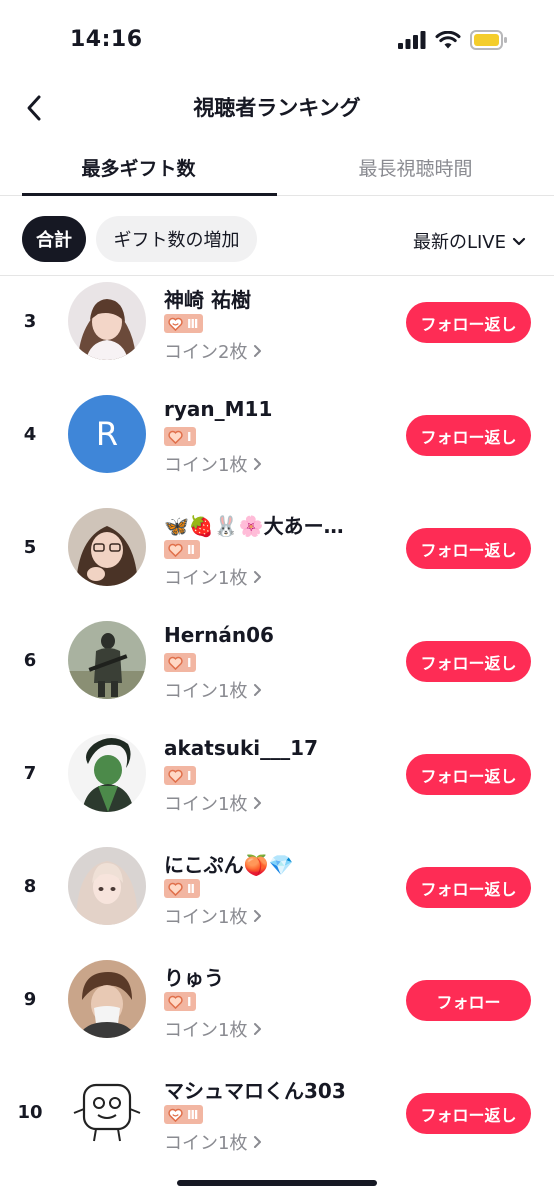 The height and width of the screenshot is (1200, 554). Describe the element at coordinates (459, 242) in the screenshot. I see `live-sort-label: 最新のLIVE` at that location.